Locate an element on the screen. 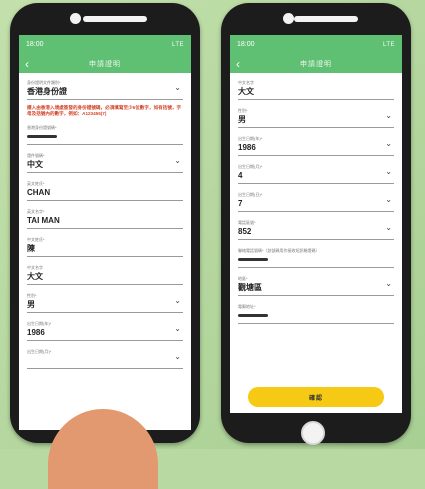 Image resolution: width=425 pixels, height=489 pixels. field-value: 中文 is located at coordinates (35, 164).